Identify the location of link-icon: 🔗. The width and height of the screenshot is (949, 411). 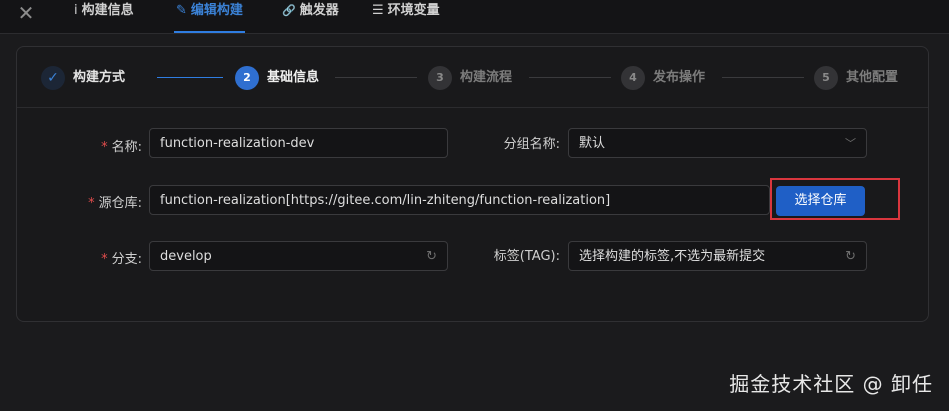
(289, 10).